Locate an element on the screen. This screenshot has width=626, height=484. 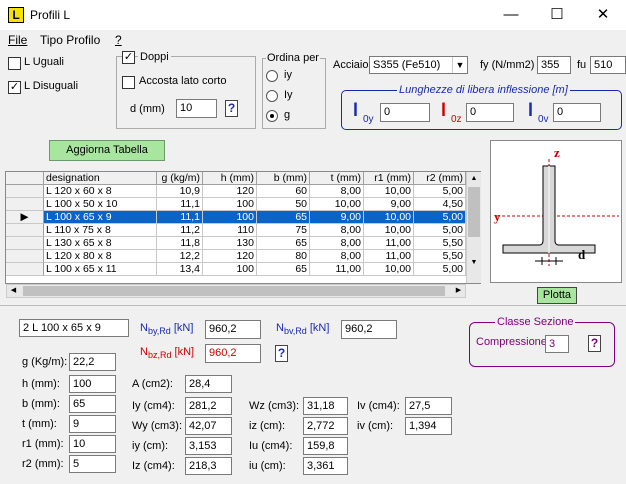
minimize-button: — is located at coordinates (511, 15).